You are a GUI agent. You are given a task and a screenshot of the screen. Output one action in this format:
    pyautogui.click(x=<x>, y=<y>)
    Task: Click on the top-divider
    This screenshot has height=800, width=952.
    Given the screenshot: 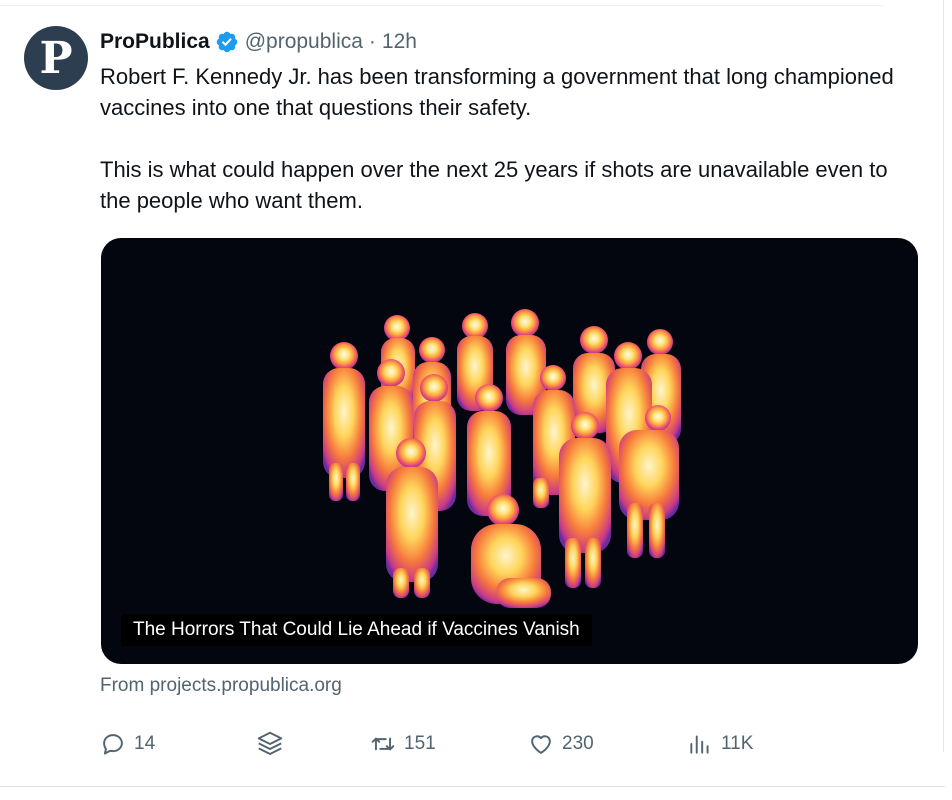 What is the action you would take?
    pyautogui.click(x=442, y=5)
    